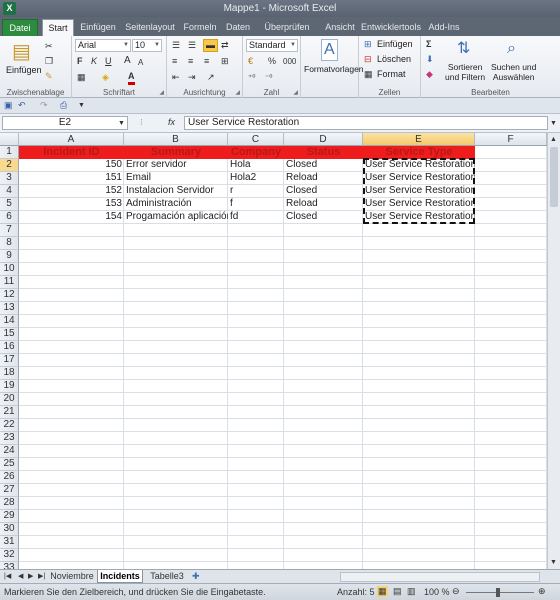 This screenshot has width=560, height=600. What do you see at coordinates (63, 105) in the screenshot?
I see `print-preview-icon: ⎙` at bounding box center [63, 105].